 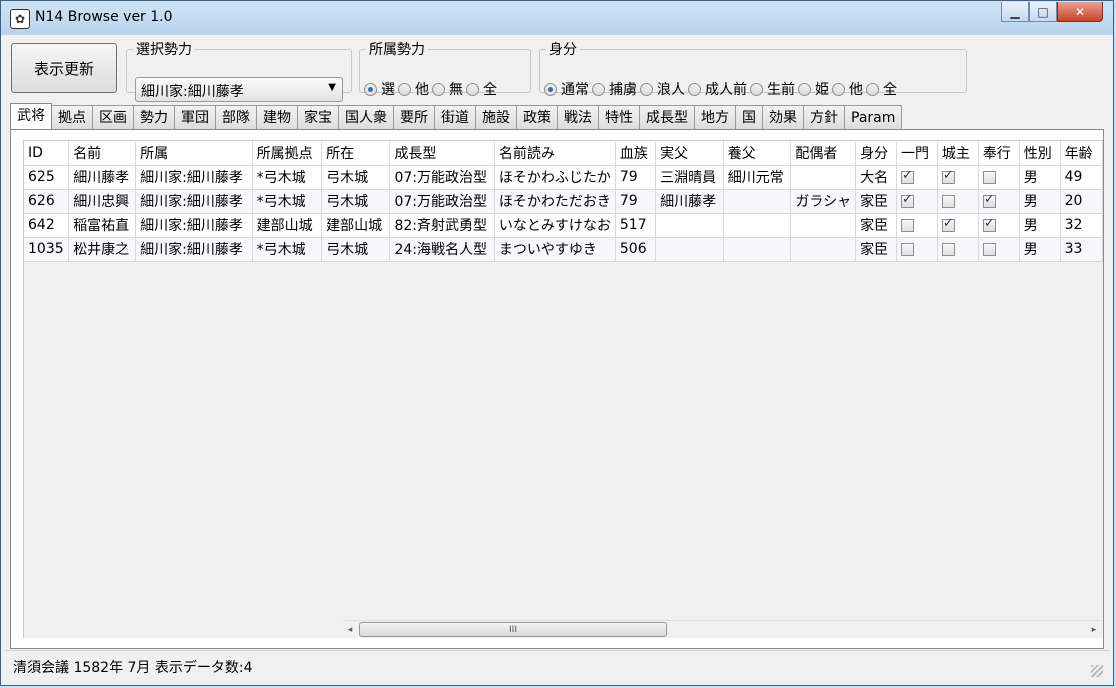 I want to click on affiliation-option: 選, so click(x=379, y=89).